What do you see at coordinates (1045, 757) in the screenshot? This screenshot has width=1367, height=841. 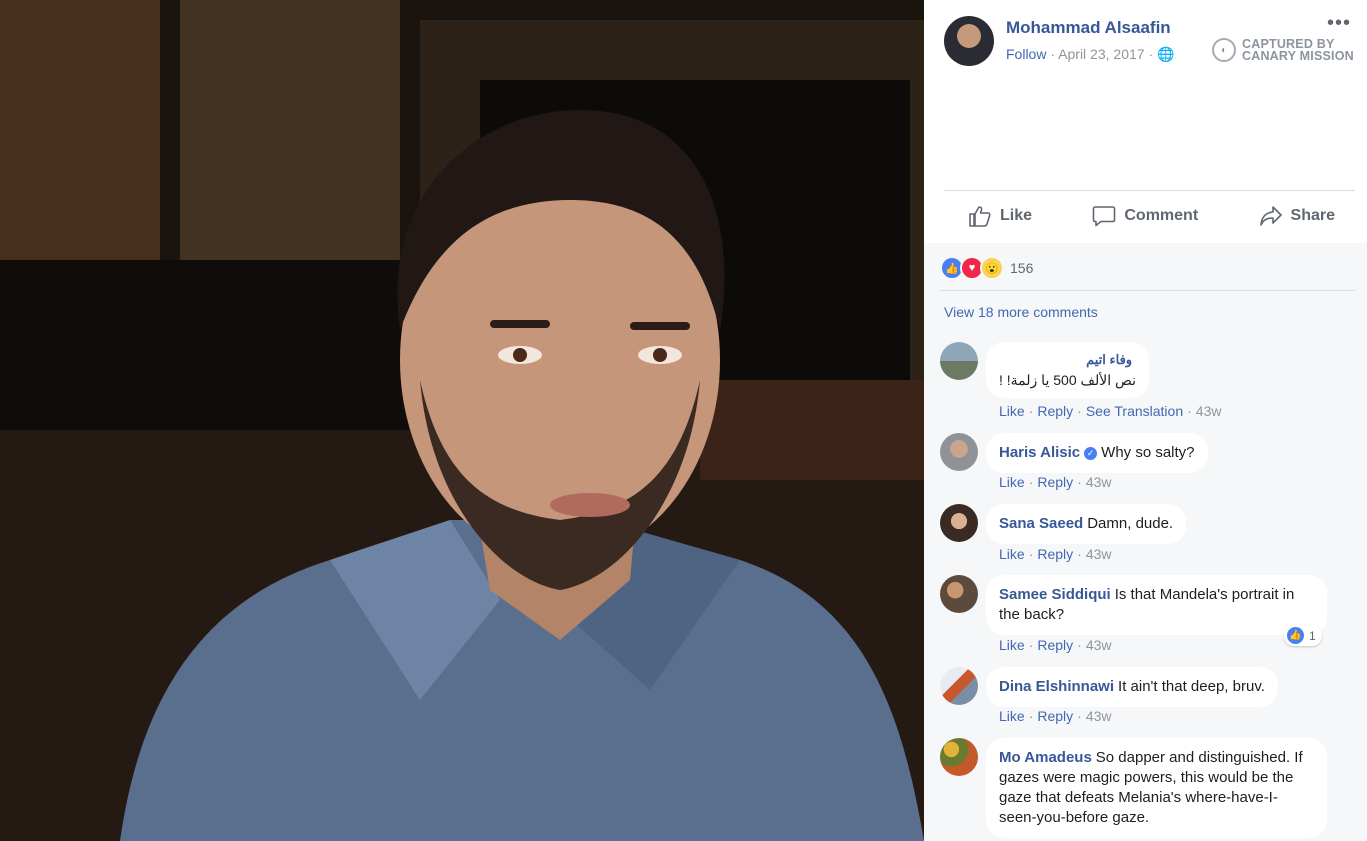 I see `commenter-name: Mo Amadeus` at bounding box center [1045, 757].